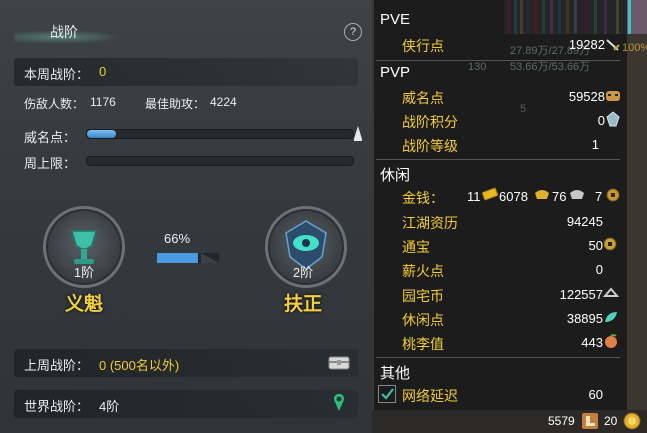 The image size is (647, 433). I want to click on pvp-item-label: 战阶积分, so click(430, 122).